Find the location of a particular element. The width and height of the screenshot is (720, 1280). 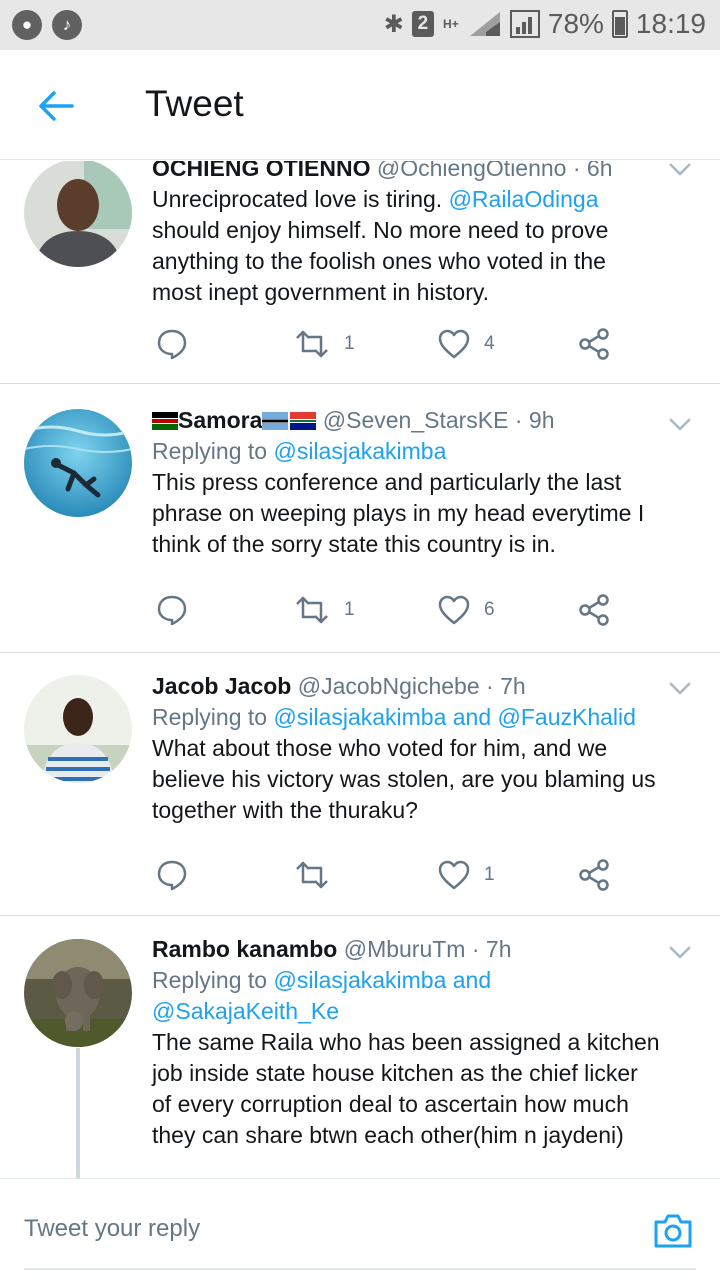

tweet-header: Samora @Seven_StarsKE · 9h is located at coordinates (421, 420).